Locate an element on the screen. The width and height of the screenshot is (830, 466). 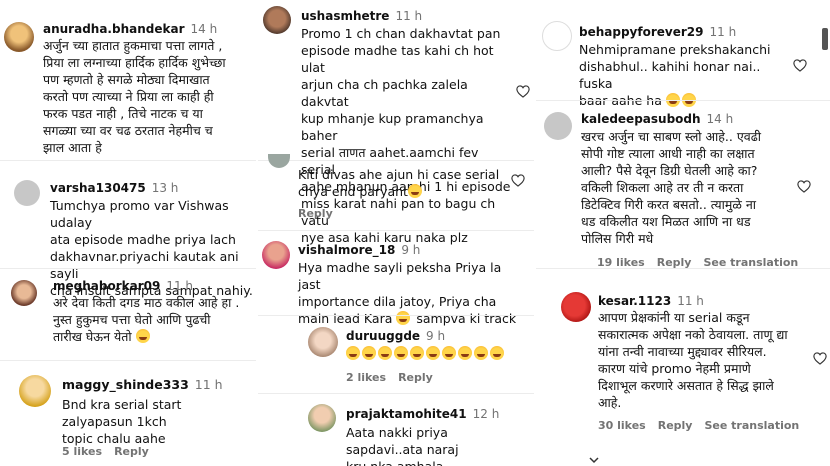
comment-line: Hya madhe sayli peksha Priya la jast is located at coordinates (400, 276).